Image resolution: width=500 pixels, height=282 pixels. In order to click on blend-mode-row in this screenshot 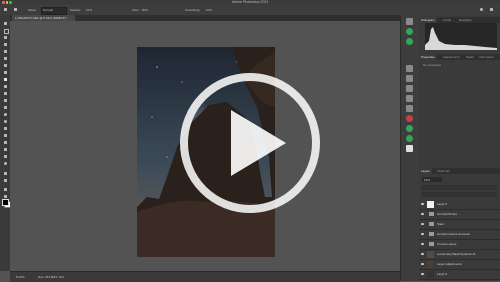, I will do `click(459, 187)`.